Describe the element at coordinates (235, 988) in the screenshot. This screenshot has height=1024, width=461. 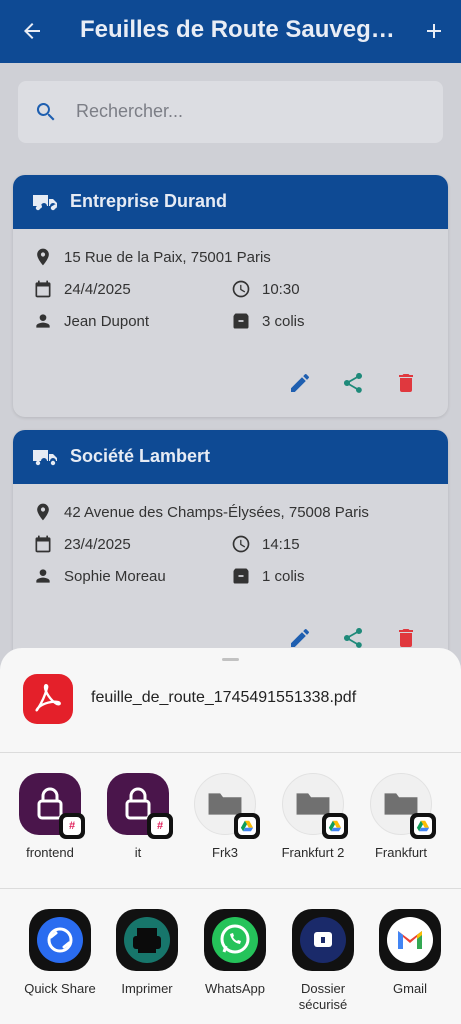
I see `share-app-label: WhatsApp` at that location.